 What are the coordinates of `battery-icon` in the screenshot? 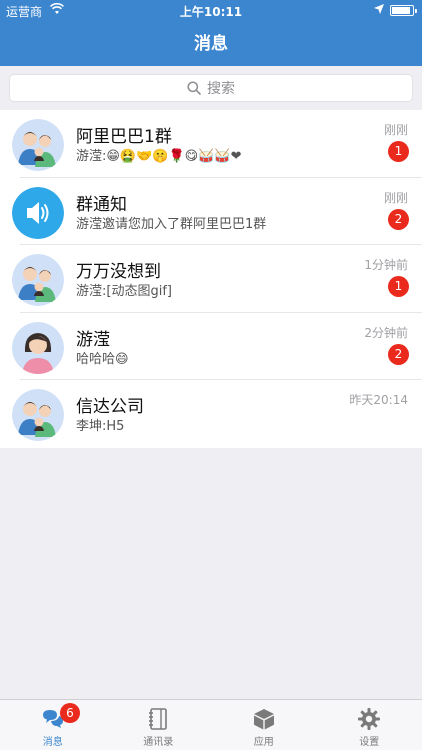 It's located at (403, 10).